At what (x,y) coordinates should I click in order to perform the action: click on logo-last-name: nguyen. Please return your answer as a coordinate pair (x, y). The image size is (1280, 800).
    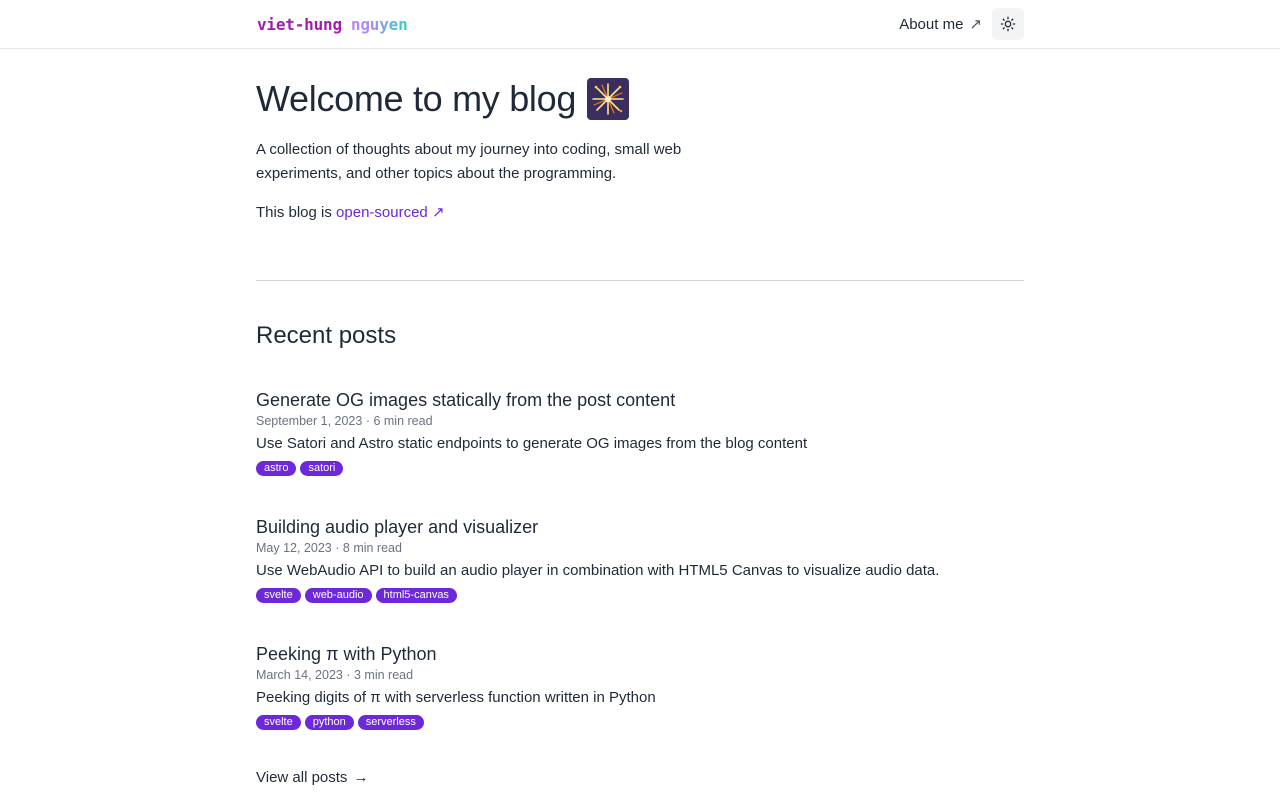
    Looking at the image, I should click on (379, 24).